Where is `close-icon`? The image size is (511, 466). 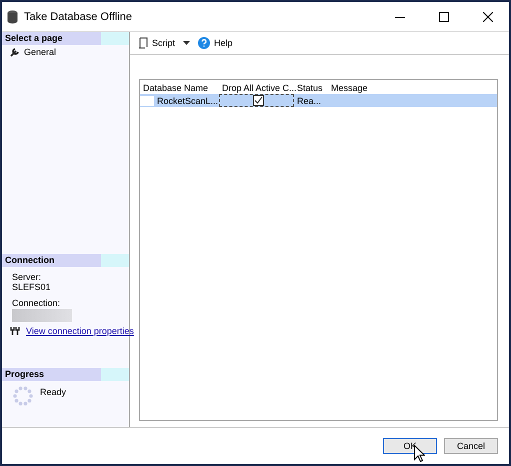
close-icon is located at coordinates (488, 17).